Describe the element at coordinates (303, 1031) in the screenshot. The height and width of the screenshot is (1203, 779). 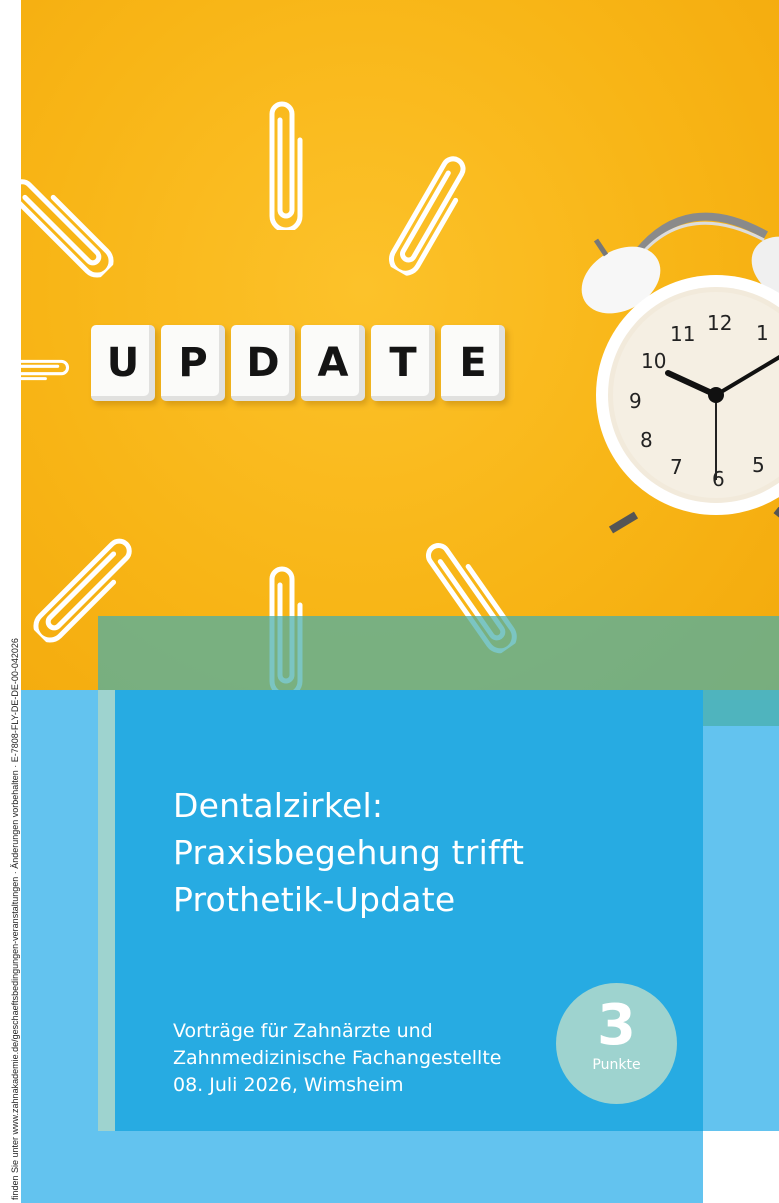
I see `details-audience-1: Vorträge für Zahnärzte und` at that location.